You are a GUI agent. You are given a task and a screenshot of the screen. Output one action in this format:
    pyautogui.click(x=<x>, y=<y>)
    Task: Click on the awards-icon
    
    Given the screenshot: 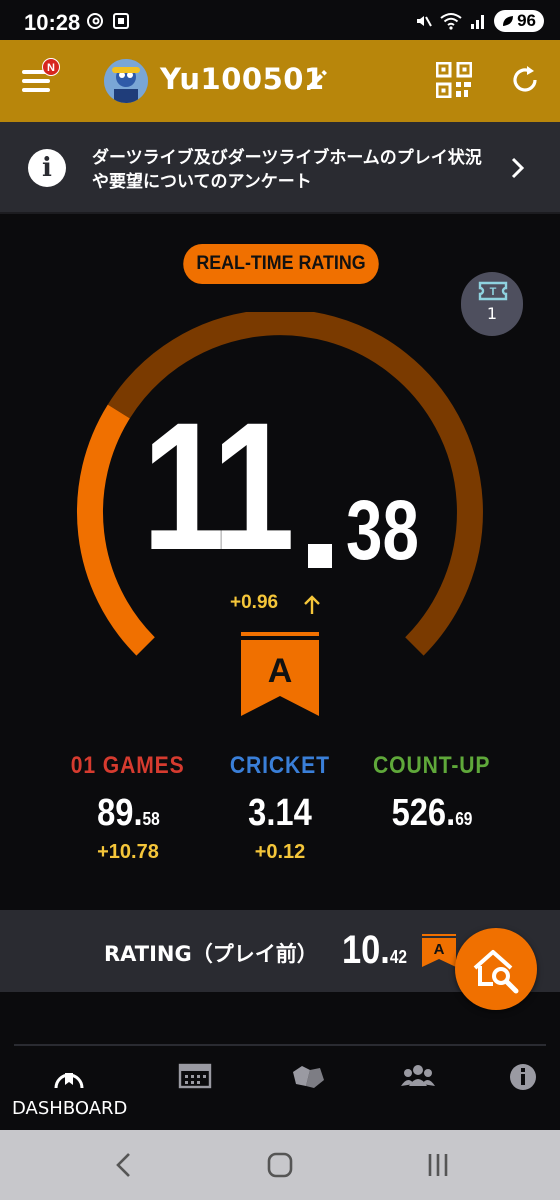 What is the action you would take?
    pyautogui.click(x=308, y=1077)
    